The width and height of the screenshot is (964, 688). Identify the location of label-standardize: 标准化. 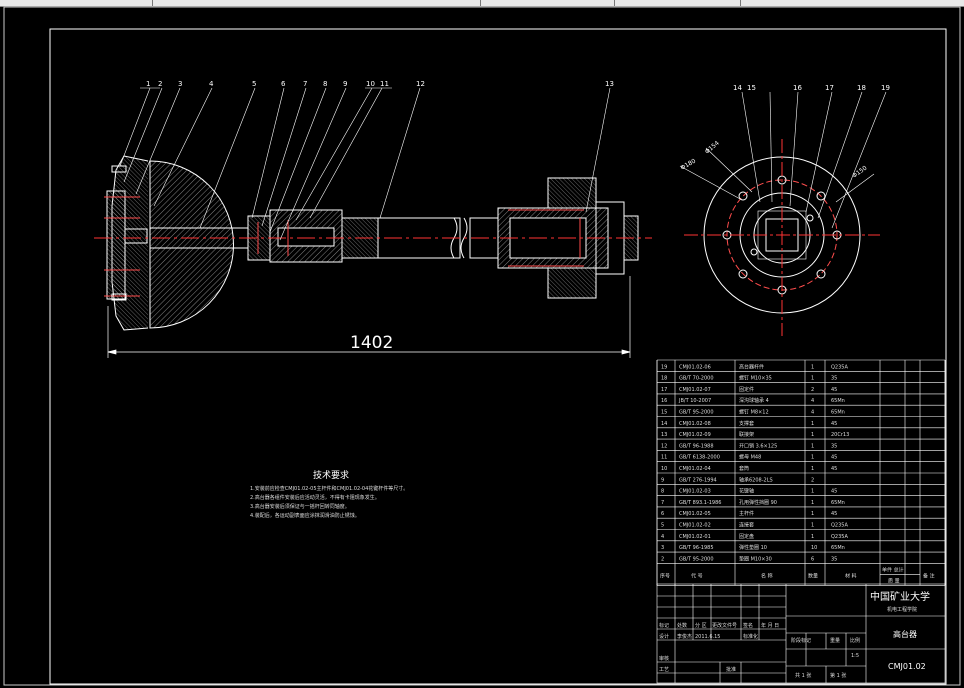
(750, 636).